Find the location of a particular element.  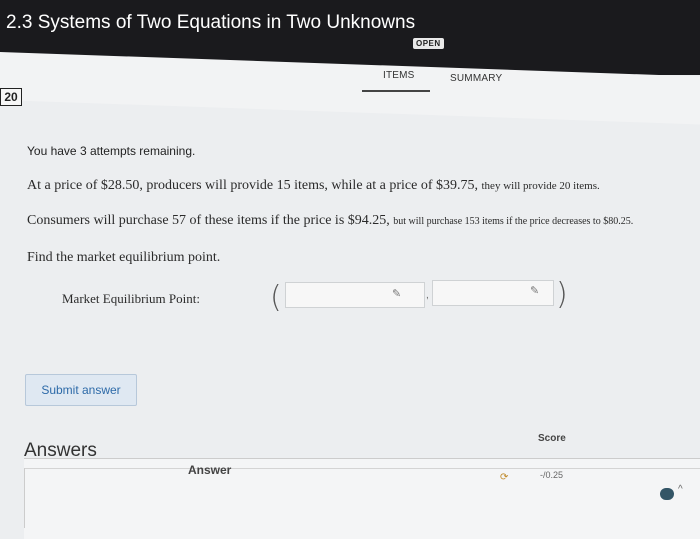

answers-table is located at coordinates (362, 498).